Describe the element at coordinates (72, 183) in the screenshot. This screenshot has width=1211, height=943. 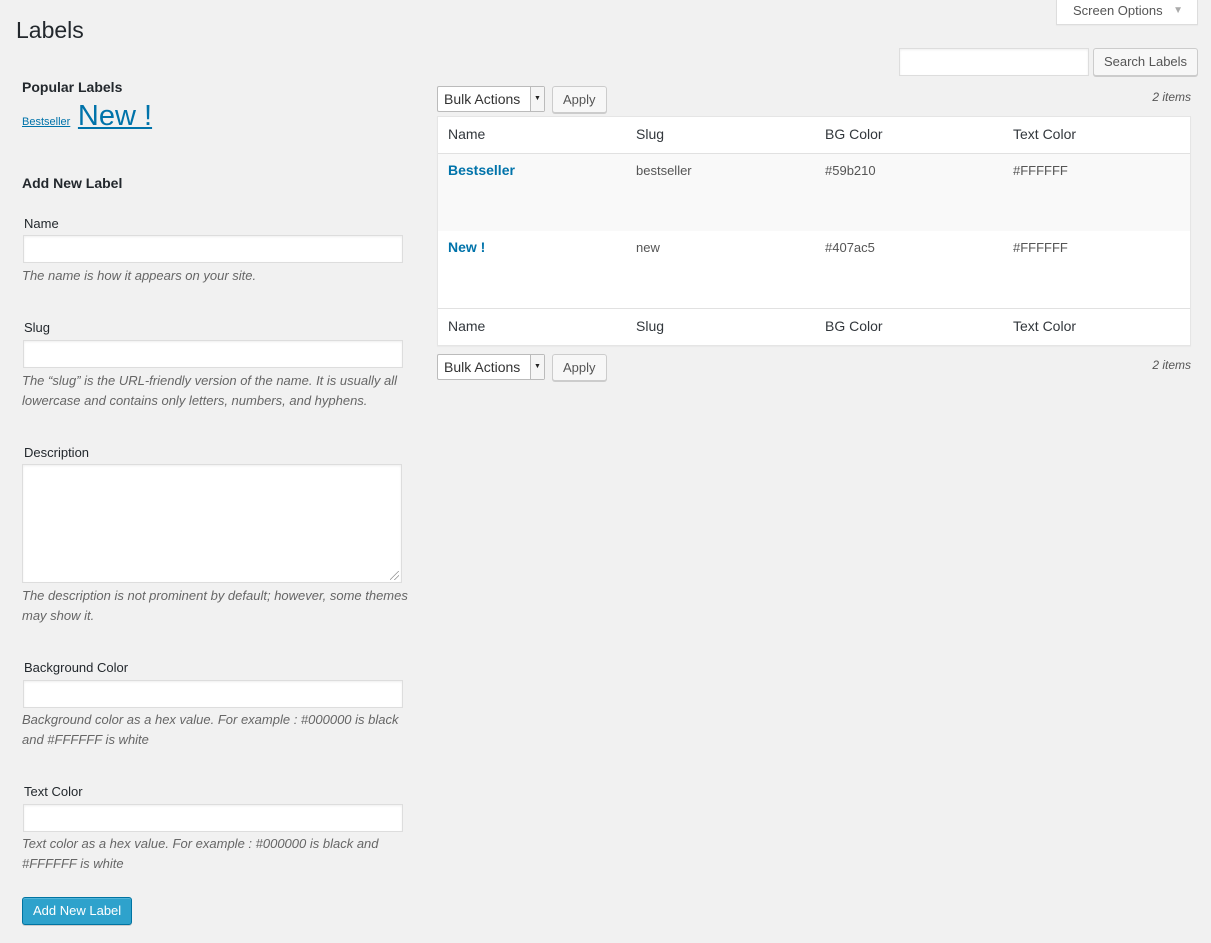
I see `add-new-label-heading: Add New Label` at that location.